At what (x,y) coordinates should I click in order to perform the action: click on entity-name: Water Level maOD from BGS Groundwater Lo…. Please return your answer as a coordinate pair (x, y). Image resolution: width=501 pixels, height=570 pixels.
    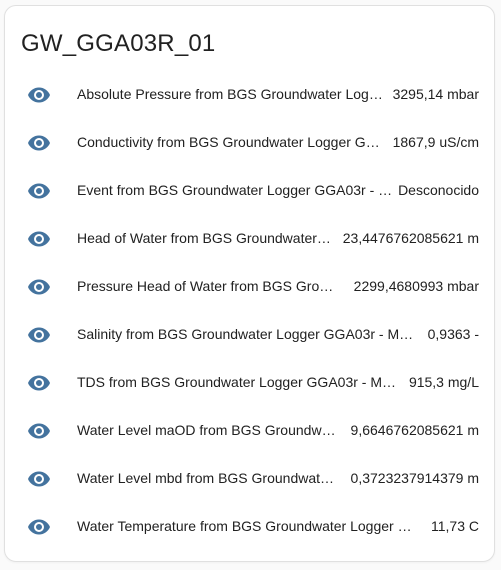
    Looking at the image, I should click on (208, 430).